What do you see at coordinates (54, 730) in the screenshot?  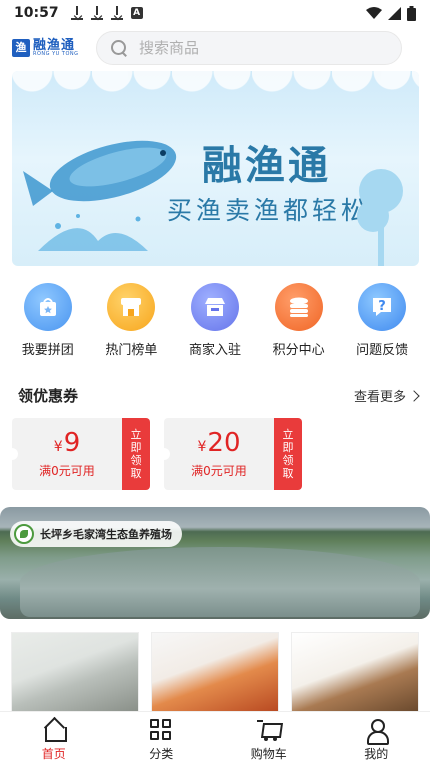 I see `home-icon` at bounding box center [54, 730].